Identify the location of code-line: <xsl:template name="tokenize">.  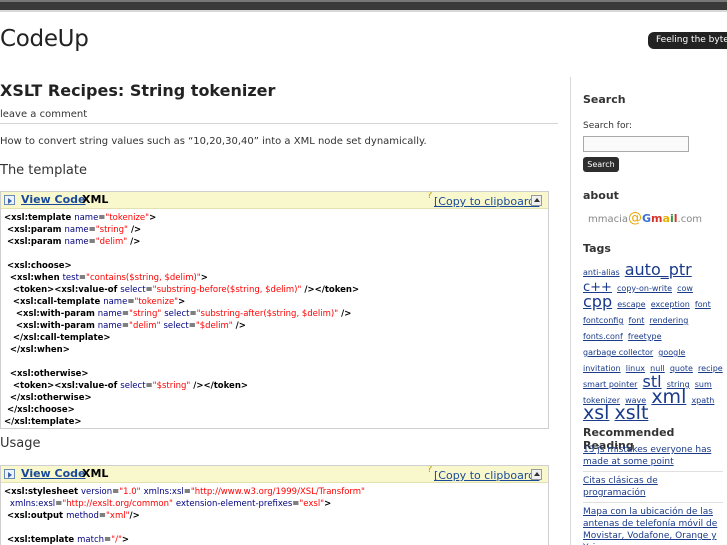
(276, 218).